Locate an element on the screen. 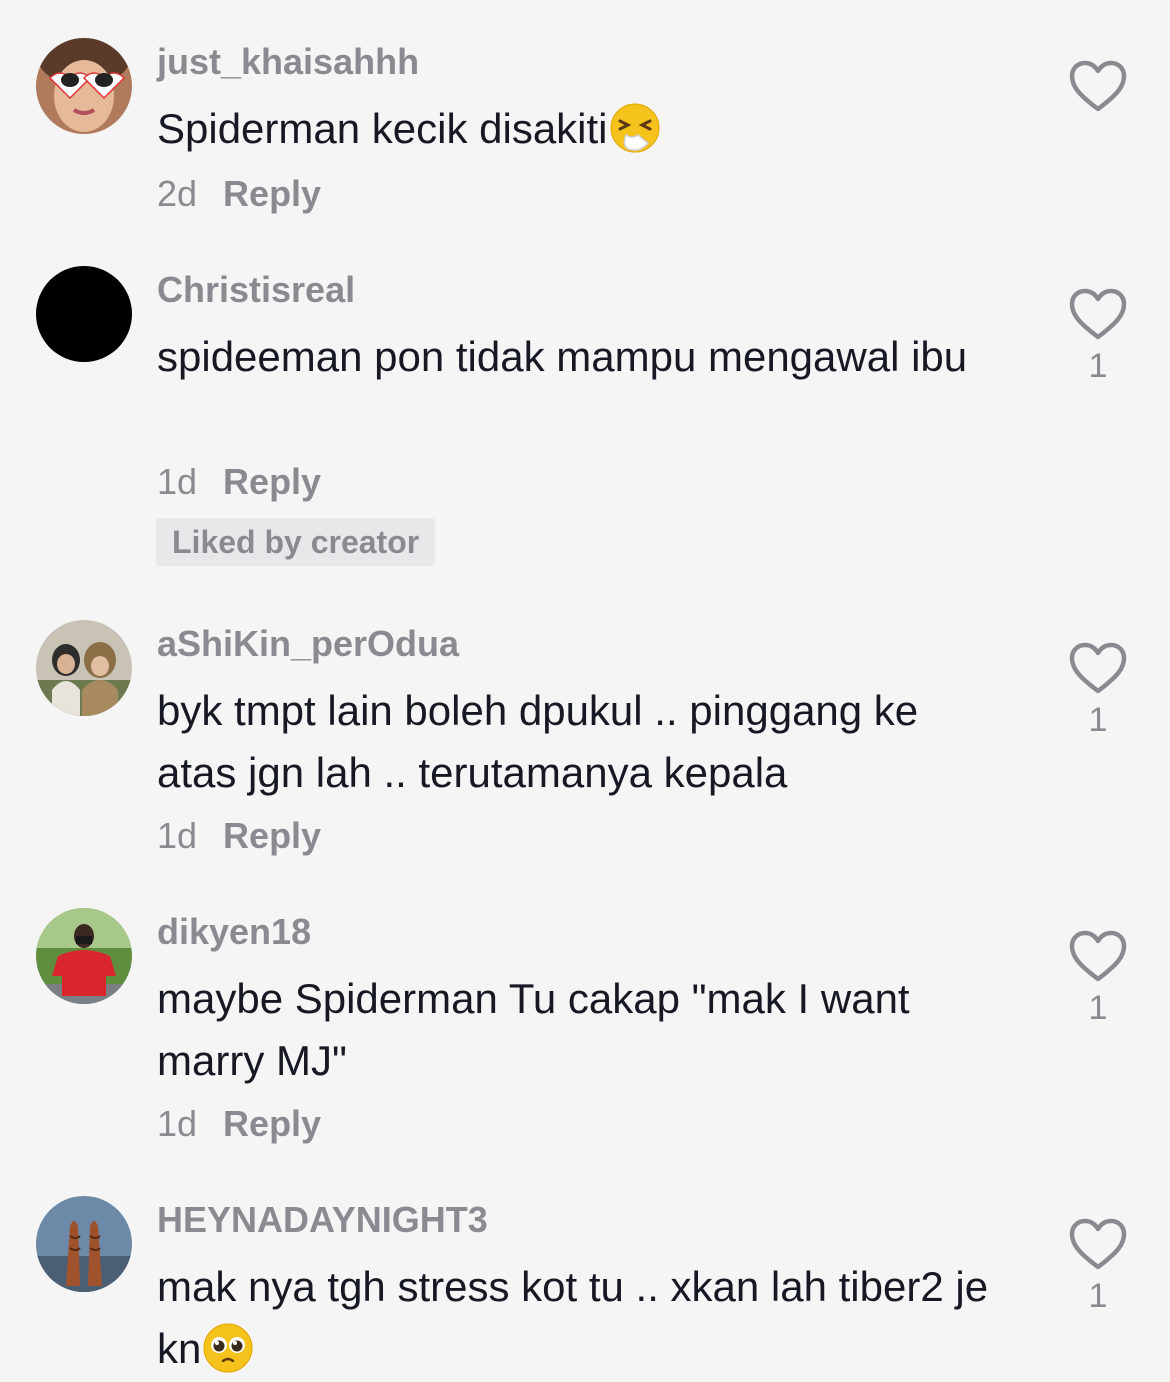 The height and width of the screenshot is (1382, 1170). like-control is located at coordinates (1098, 89).